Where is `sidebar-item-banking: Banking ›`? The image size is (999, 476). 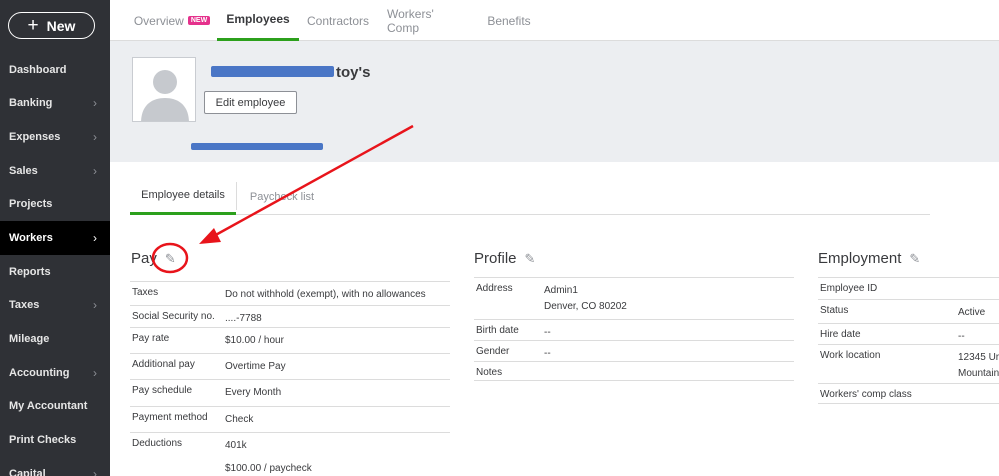 sidebar-item-banking: Banking › is located at coordinates (55, 103).